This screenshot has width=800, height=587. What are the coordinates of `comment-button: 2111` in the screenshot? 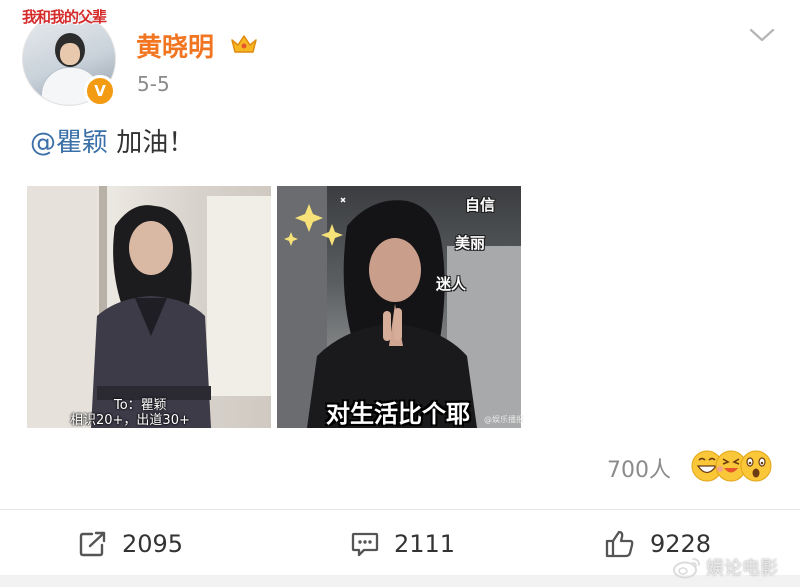 It's located at (402, 544).